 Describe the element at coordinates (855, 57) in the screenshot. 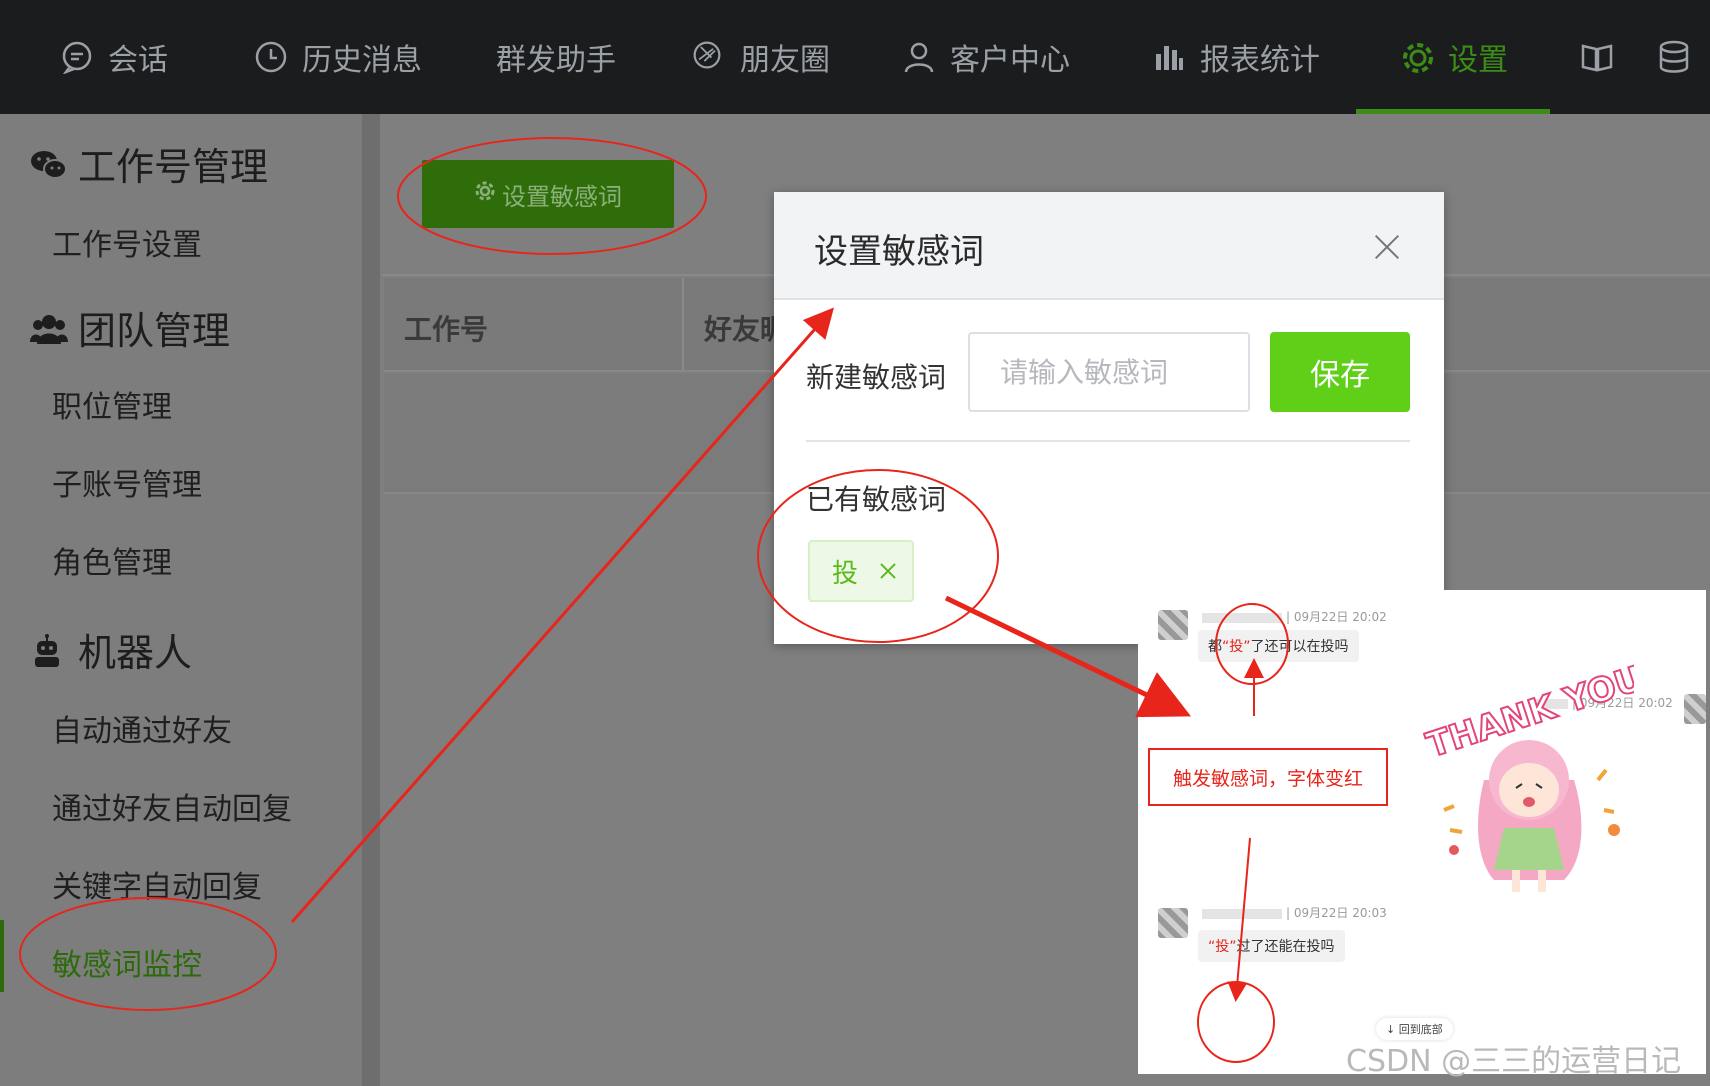

I see `top-nav: 会话 历史消息 群发助手 朋友圈 客户中心 报表统计 设置` at that location.